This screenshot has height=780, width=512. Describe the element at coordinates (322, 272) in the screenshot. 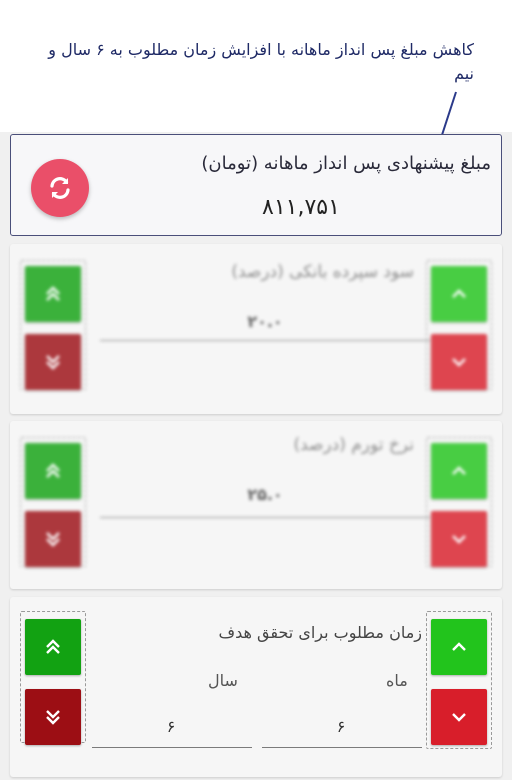

I see `bank-interest-label: سود سپرده بانکی (درصد)` at that location.